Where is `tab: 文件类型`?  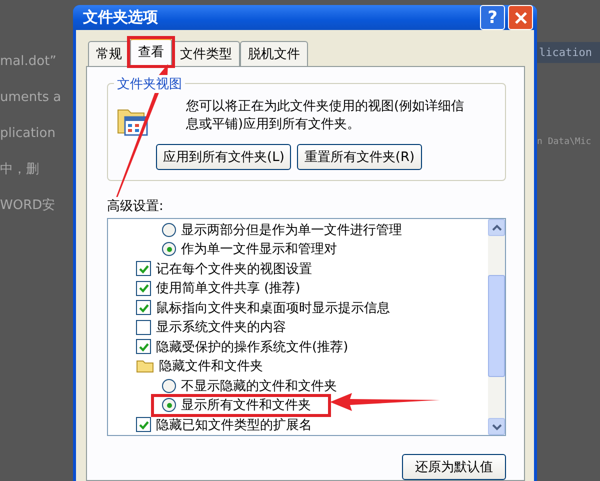 tab: 文件类型 is located at coordinates (206, 53).